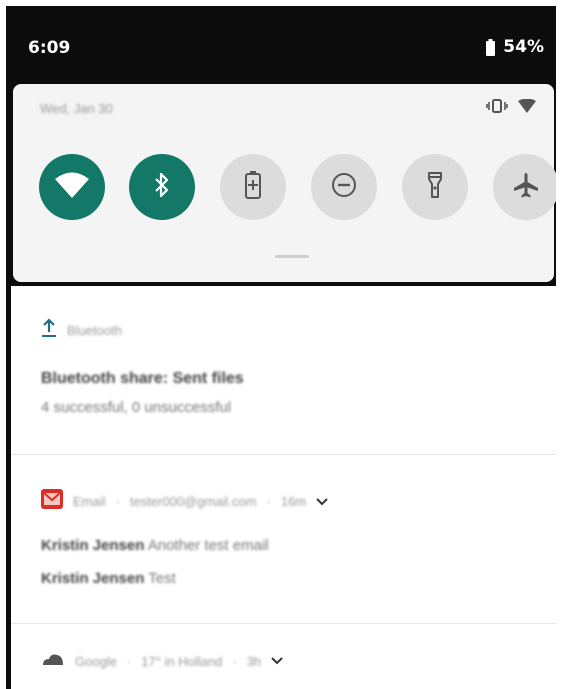  I want to click on battery-saver-tile, so click(253, 187).